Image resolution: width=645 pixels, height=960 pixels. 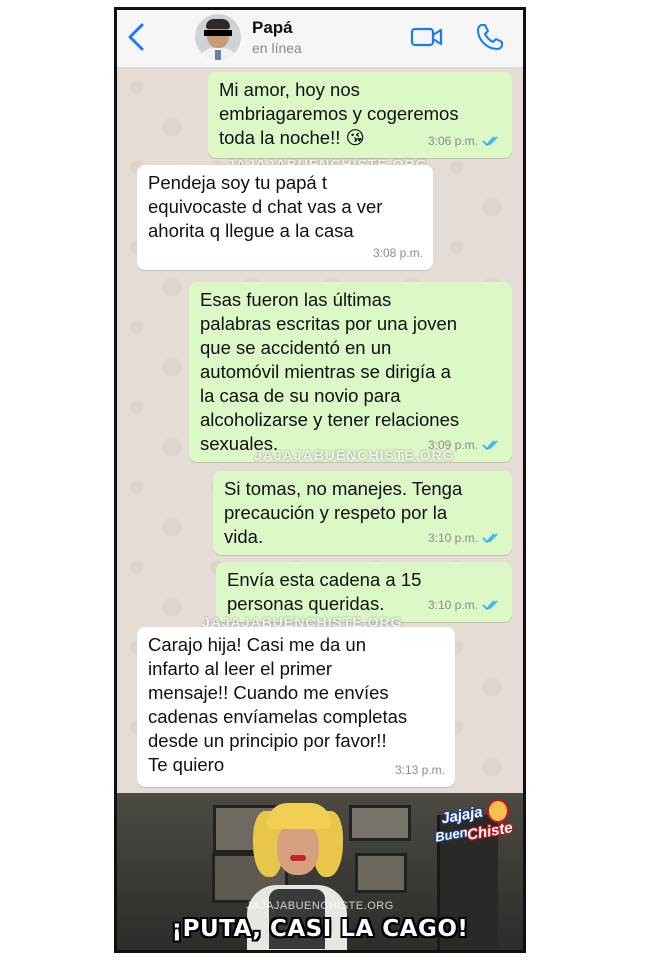 What do you see at coordinates (277, 48) in the screenshot?
I see `contact-status: en línea` at bounding box center [277, 48].